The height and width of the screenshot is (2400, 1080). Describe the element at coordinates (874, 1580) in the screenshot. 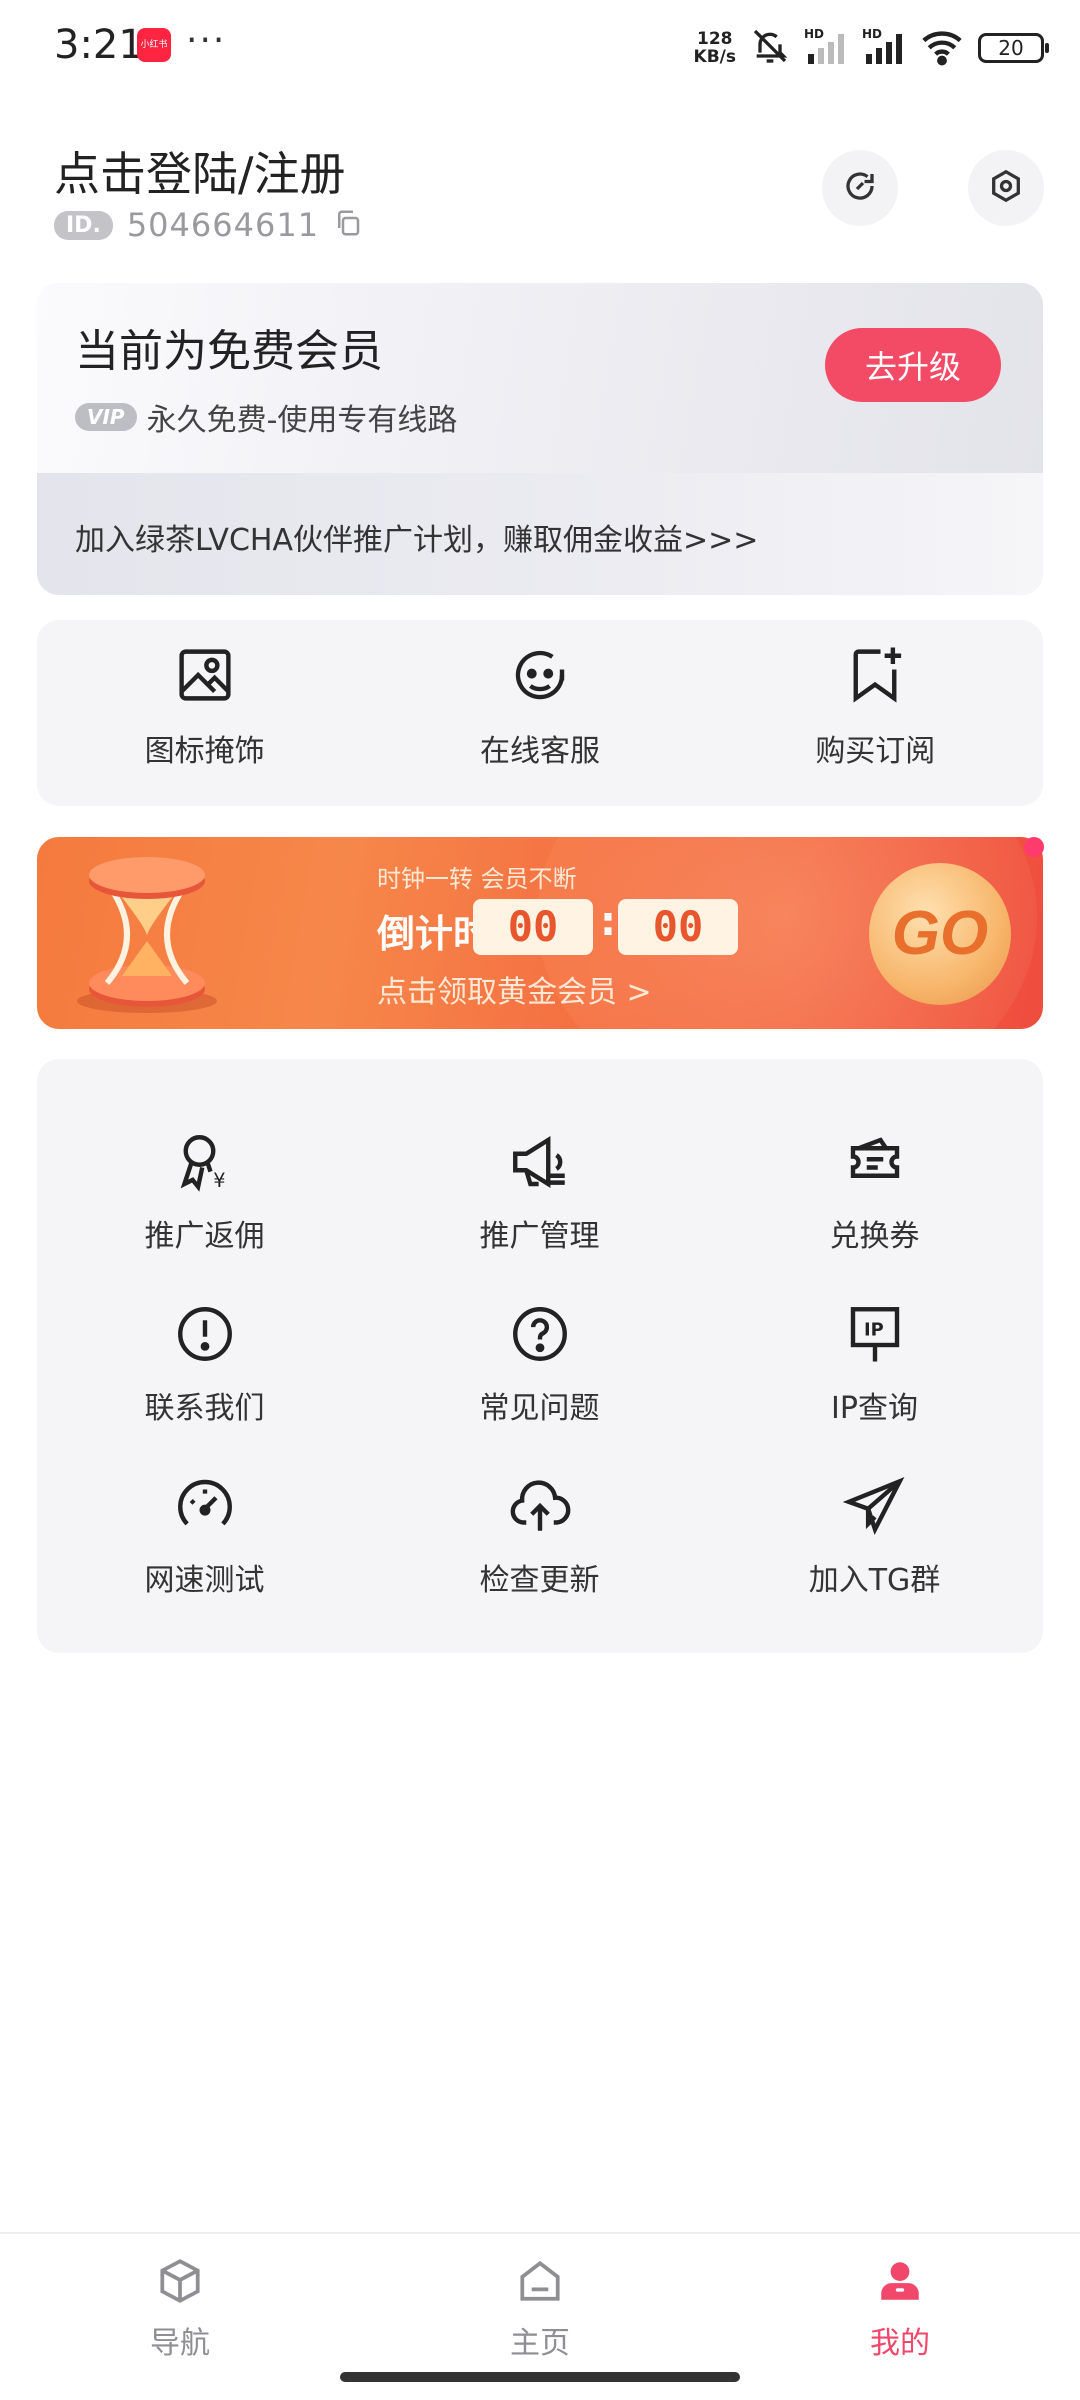

I see `grid-item-label: 加入TG群` at that location.